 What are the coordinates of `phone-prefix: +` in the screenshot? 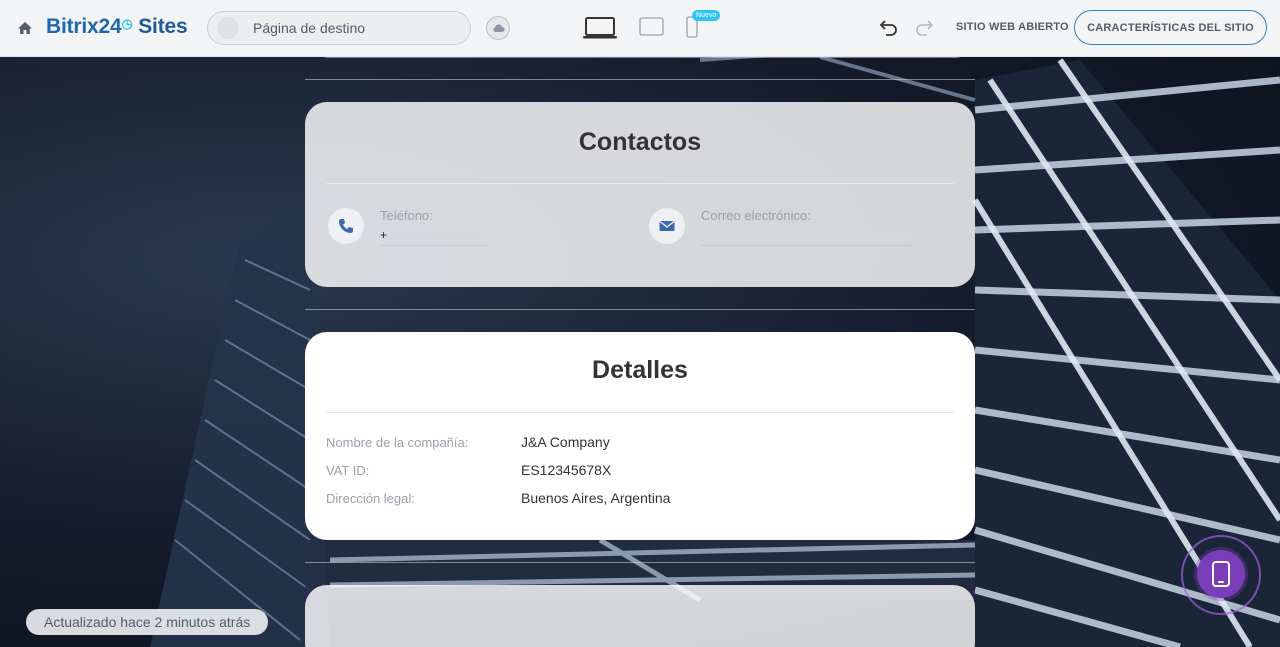 It's located at (384, 235).